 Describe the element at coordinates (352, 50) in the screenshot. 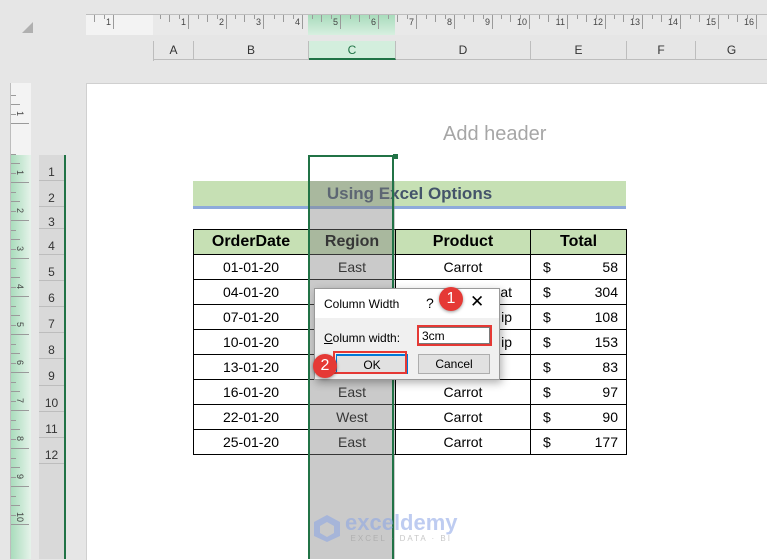

I see `column-header-c: C` at that location.